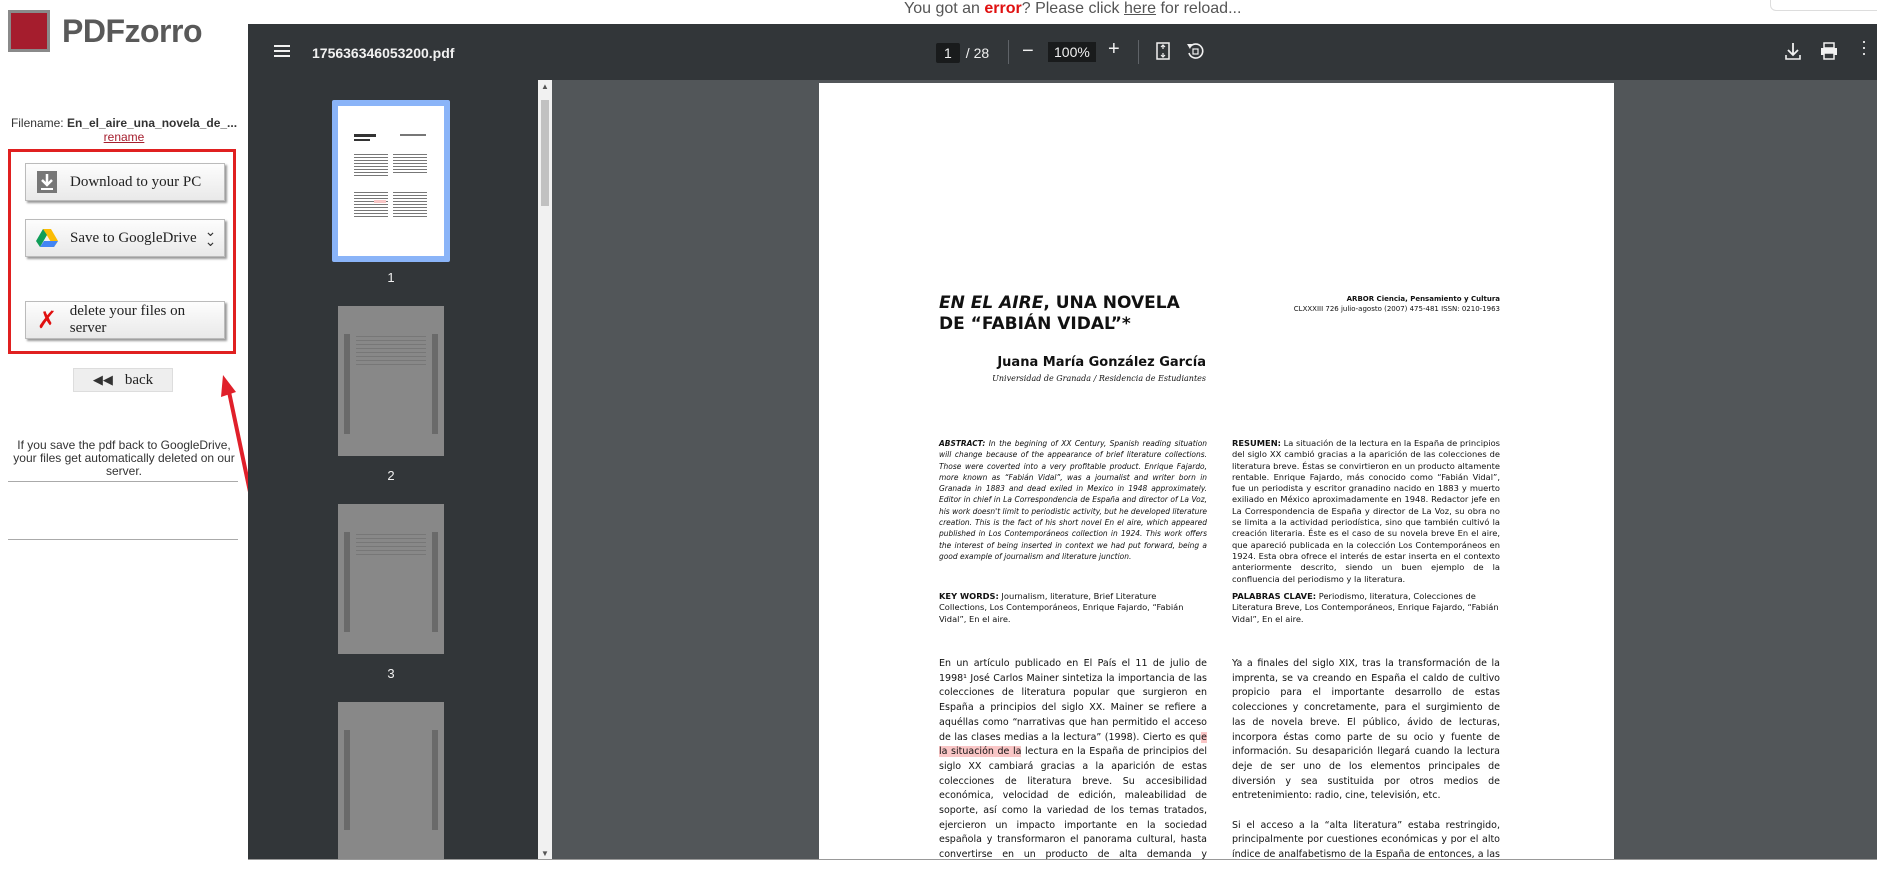 This screenshot has height=895, width=1877. Describe the element at coordinates (127, 319) in the screenshot. I see `delete-files-label: delete your files on server` at that location.